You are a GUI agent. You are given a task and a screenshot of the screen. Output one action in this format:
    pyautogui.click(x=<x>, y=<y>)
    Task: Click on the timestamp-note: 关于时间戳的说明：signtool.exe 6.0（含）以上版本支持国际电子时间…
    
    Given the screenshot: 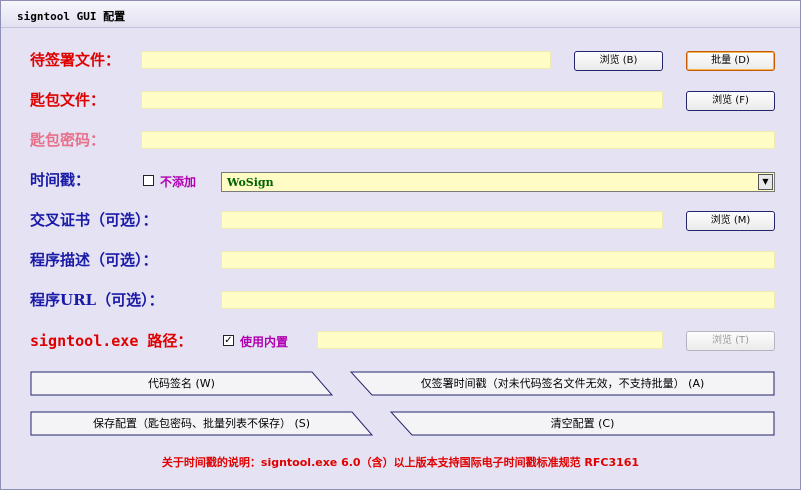 What is the action you would take?
    pyautogui.click(x=400, y=462)
    